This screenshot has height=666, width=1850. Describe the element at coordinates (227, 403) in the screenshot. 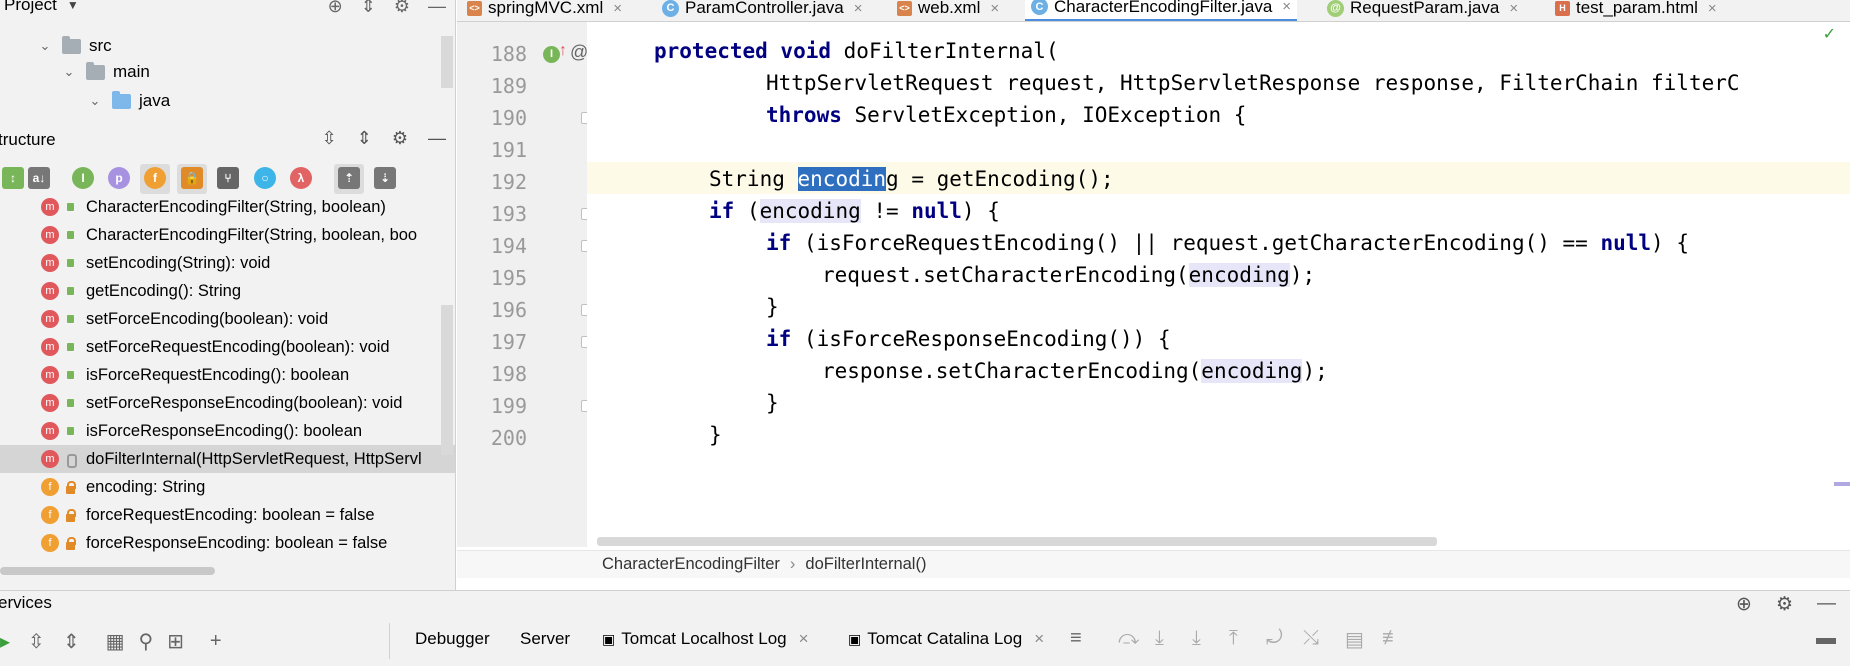

I see `structure-member: m setForceResponseEncoding(boolean): void` at that location.